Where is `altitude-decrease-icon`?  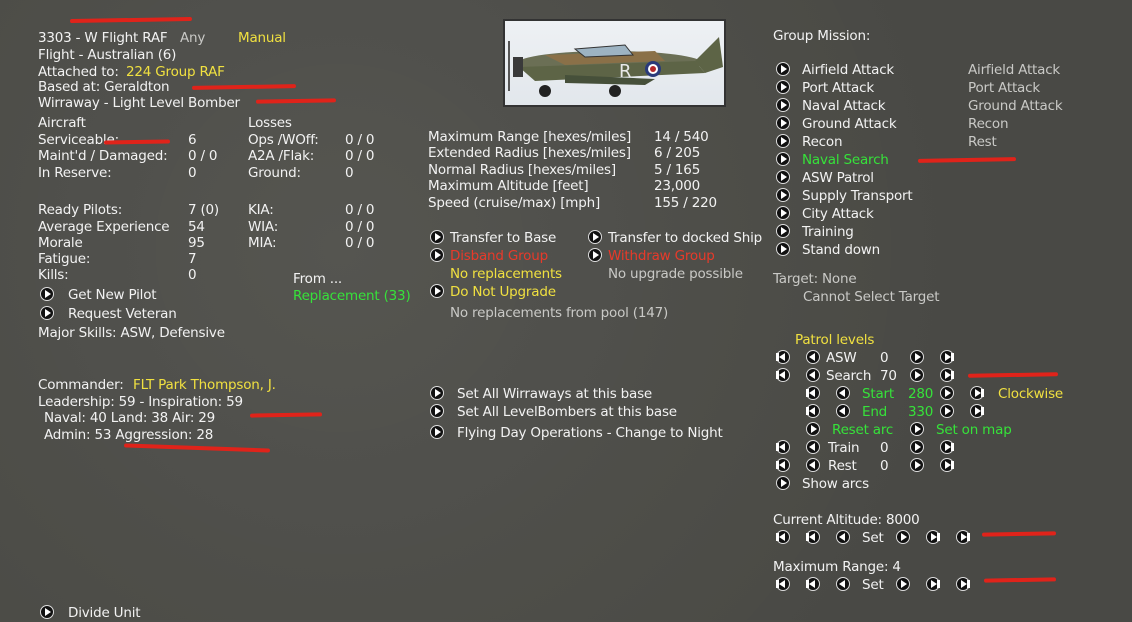
altitude-decrease-icon is located at coordinates (843, 537).